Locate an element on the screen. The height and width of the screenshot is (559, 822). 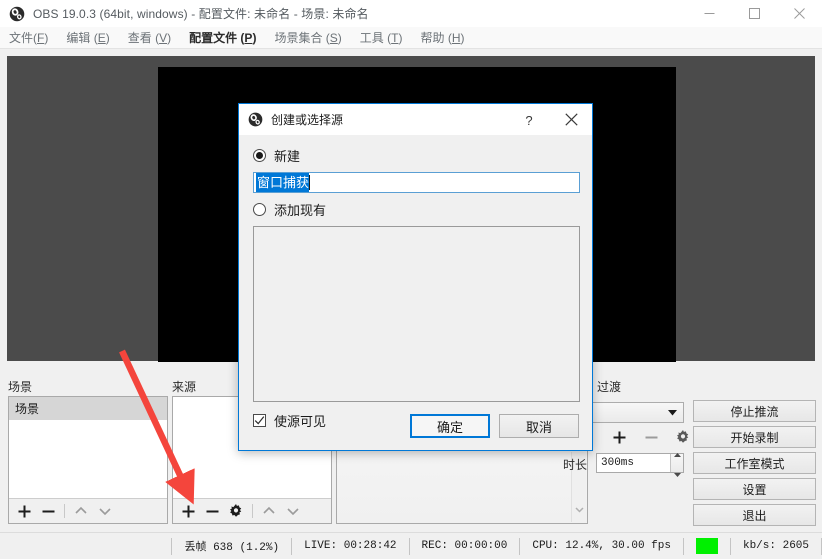
menu-label: 编辑 is located at coordinates (80, 38).